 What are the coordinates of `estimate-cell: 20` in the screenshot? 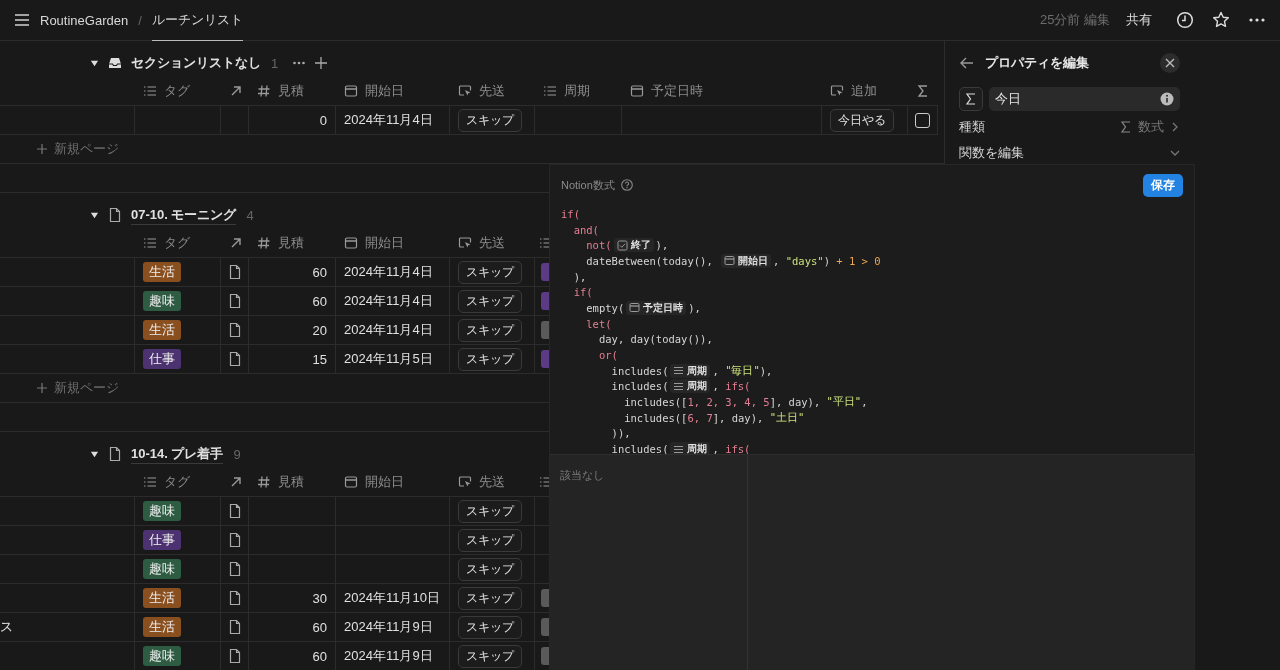 It's located at (292, 330).